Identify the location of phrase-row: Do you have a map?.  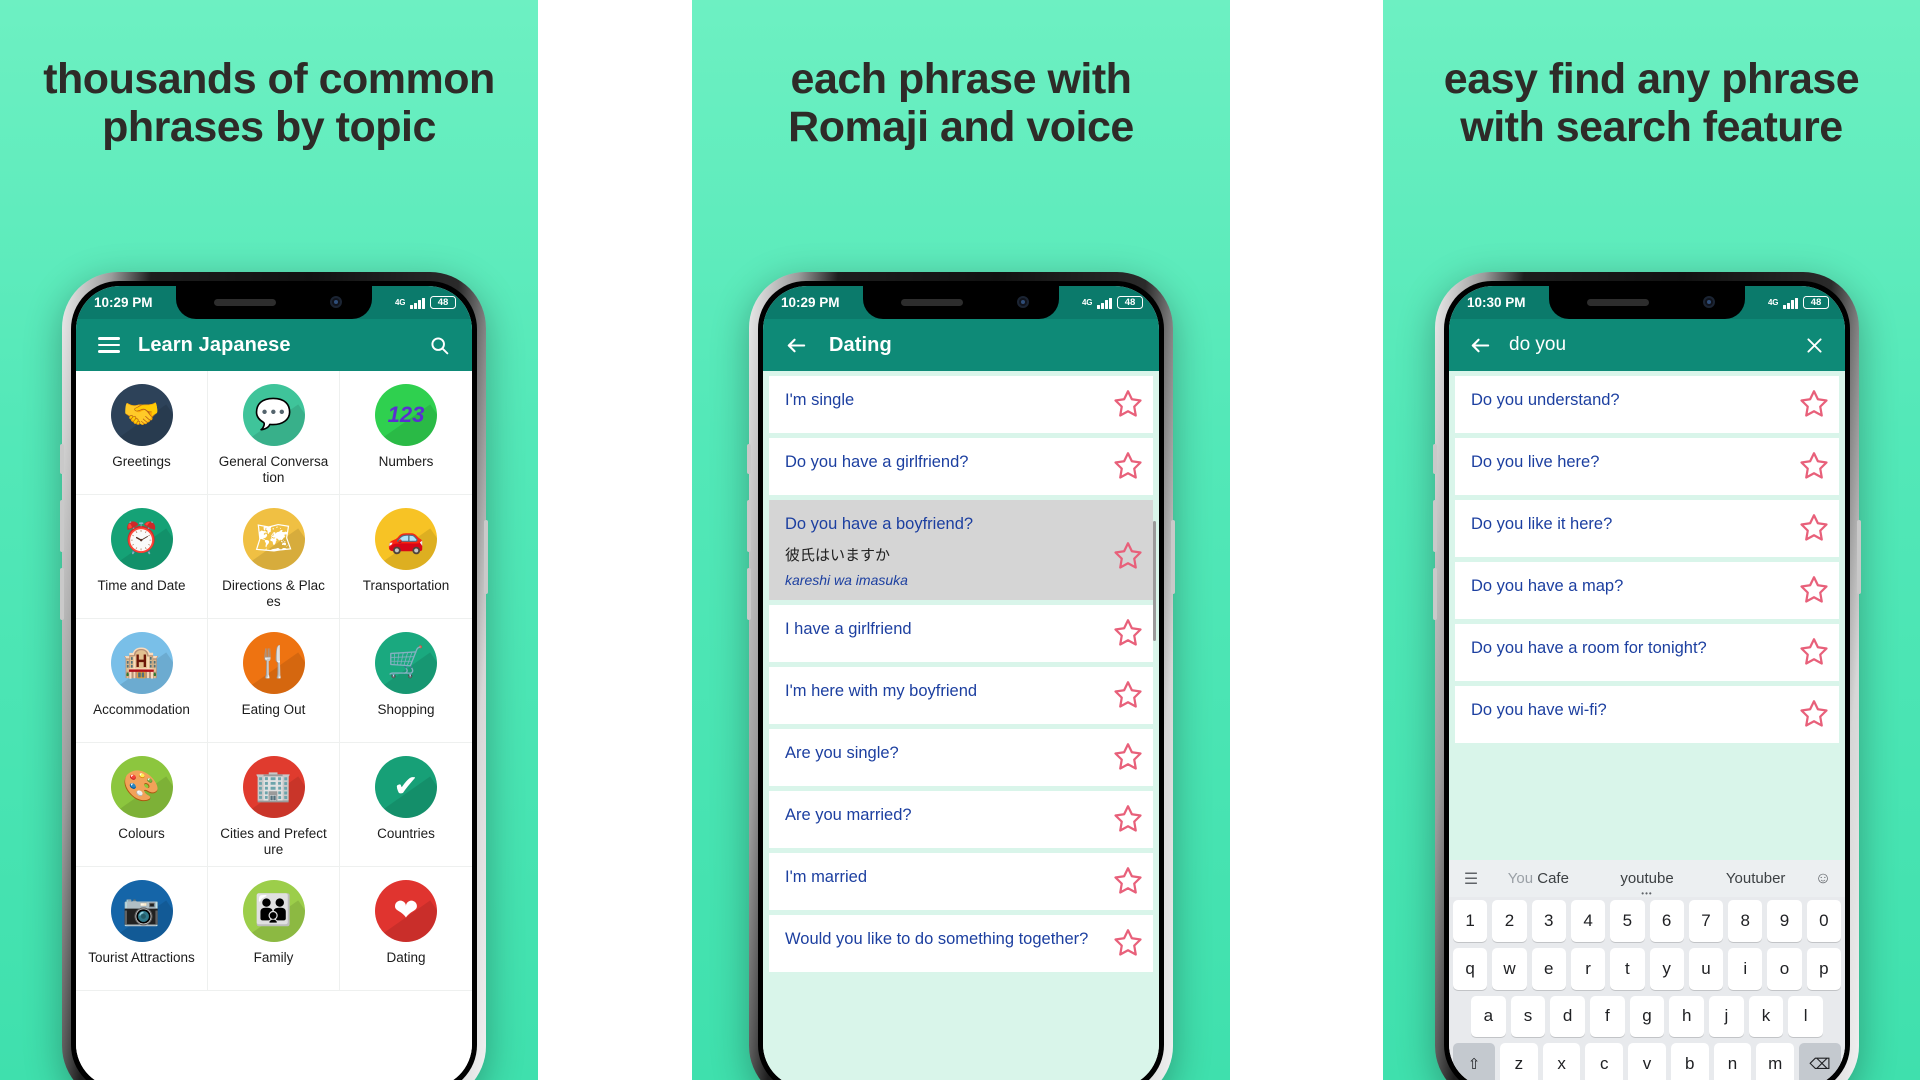
(1647, 590).